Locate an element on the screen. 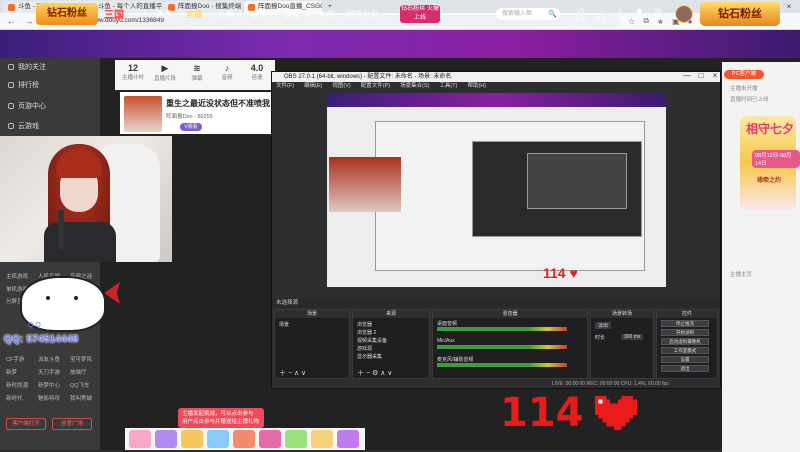  sidebar-link: 新梦 is located at coordinates (11, 372).